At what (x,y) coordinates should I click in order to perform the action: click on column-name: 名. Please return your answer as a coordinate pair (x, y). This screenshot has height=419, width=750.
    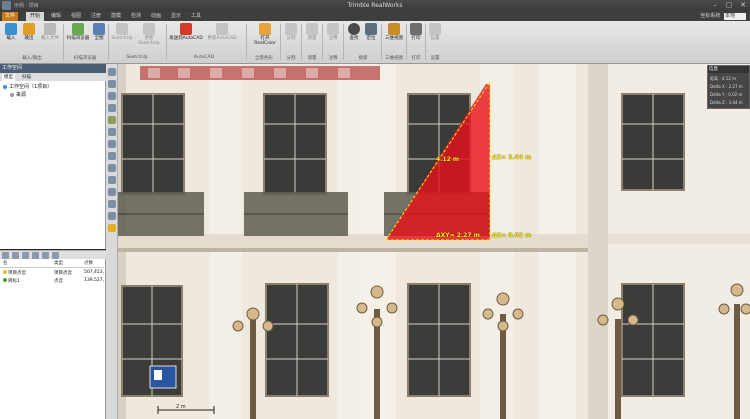
    Looking at the image, I should click on (5, 263).